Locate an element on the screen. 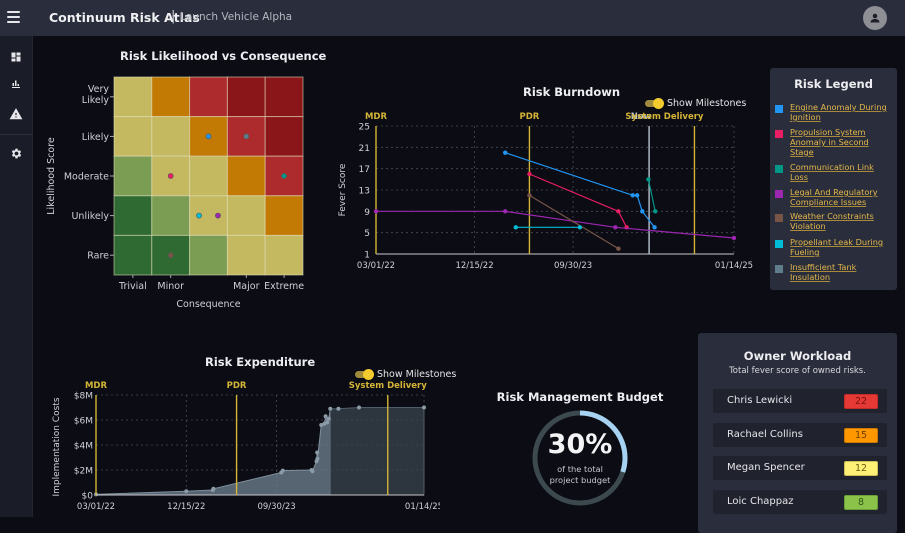 This screenshot has width=905, height=533. menu-icon is located at coordinates (13, 17).